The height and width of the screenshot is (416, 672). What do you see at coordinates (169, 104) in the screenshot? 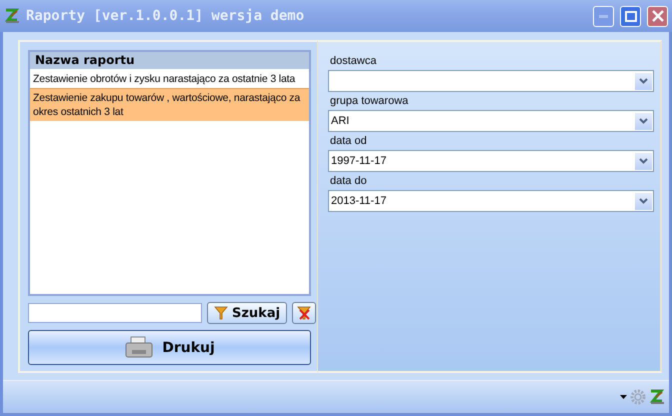
I see `report-row: Zestawienie zakupu towarów , wartościowe, narastająco za okres ostatnich 3 lat` at bounding box center [169, 104].